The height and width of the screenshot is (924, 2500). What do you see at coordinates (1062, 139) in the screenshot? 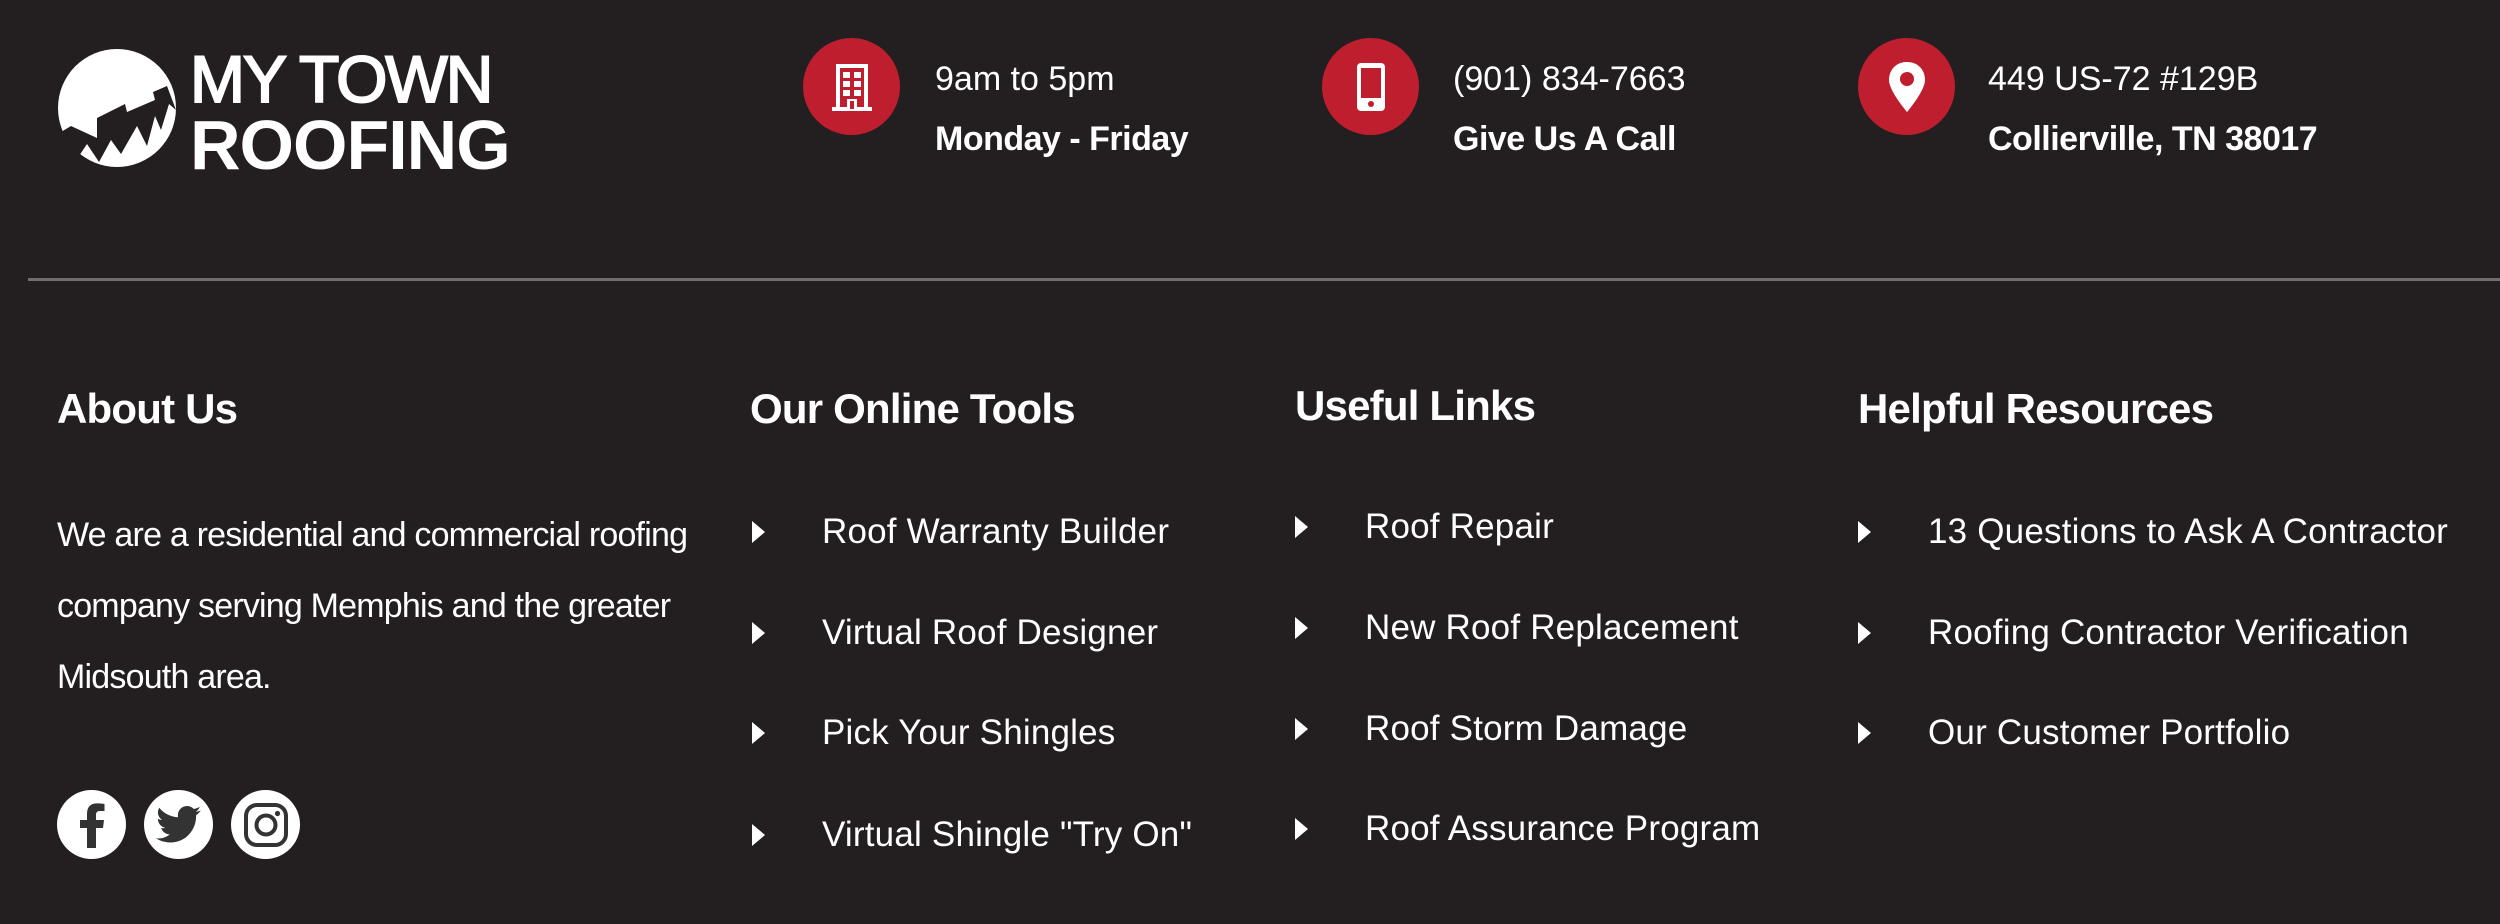
I see `hours-days: Monday - Friday` at bounding box center [1062, 139].